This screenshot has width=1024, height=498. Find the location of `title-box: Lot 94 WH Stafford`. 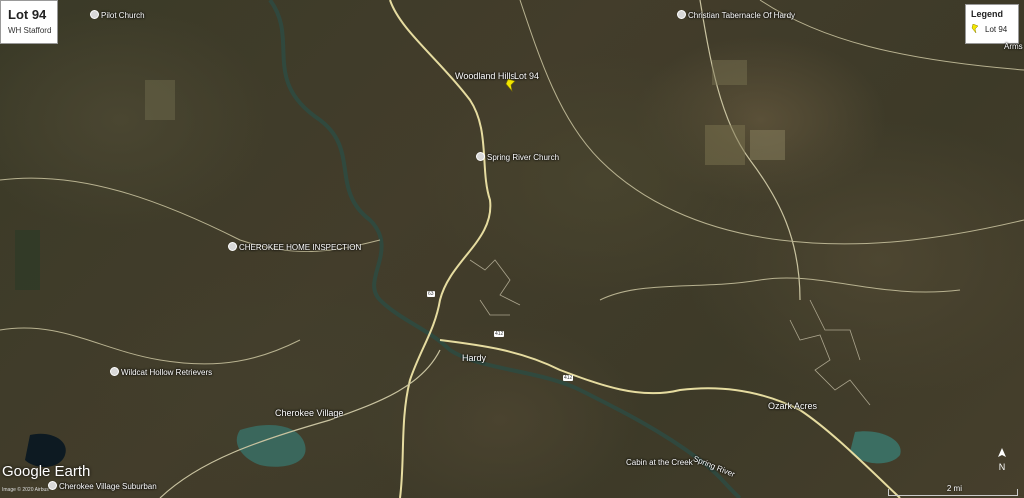

title-box: Lot 94 WH Stafford is located at coordinates (29, 22).